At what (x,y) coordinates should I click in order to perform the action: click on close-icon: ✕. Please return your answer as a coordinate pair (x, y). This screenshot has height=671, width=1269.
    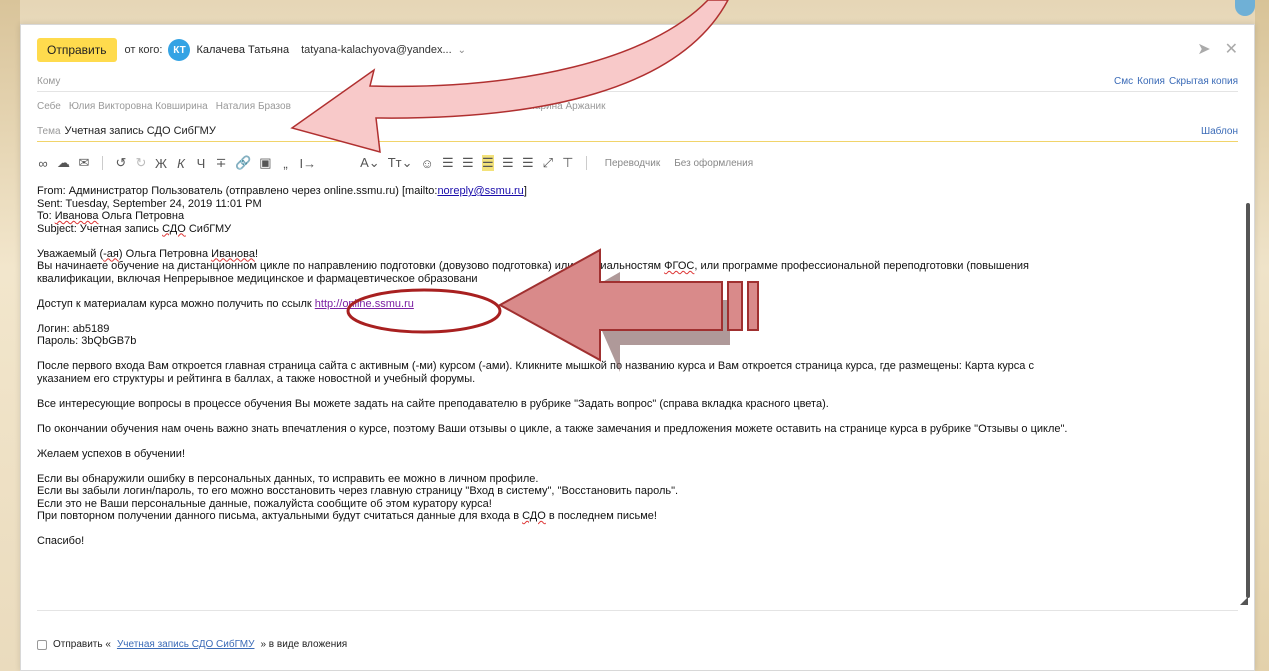
    Looking at the image, I should click on (1231, 49).